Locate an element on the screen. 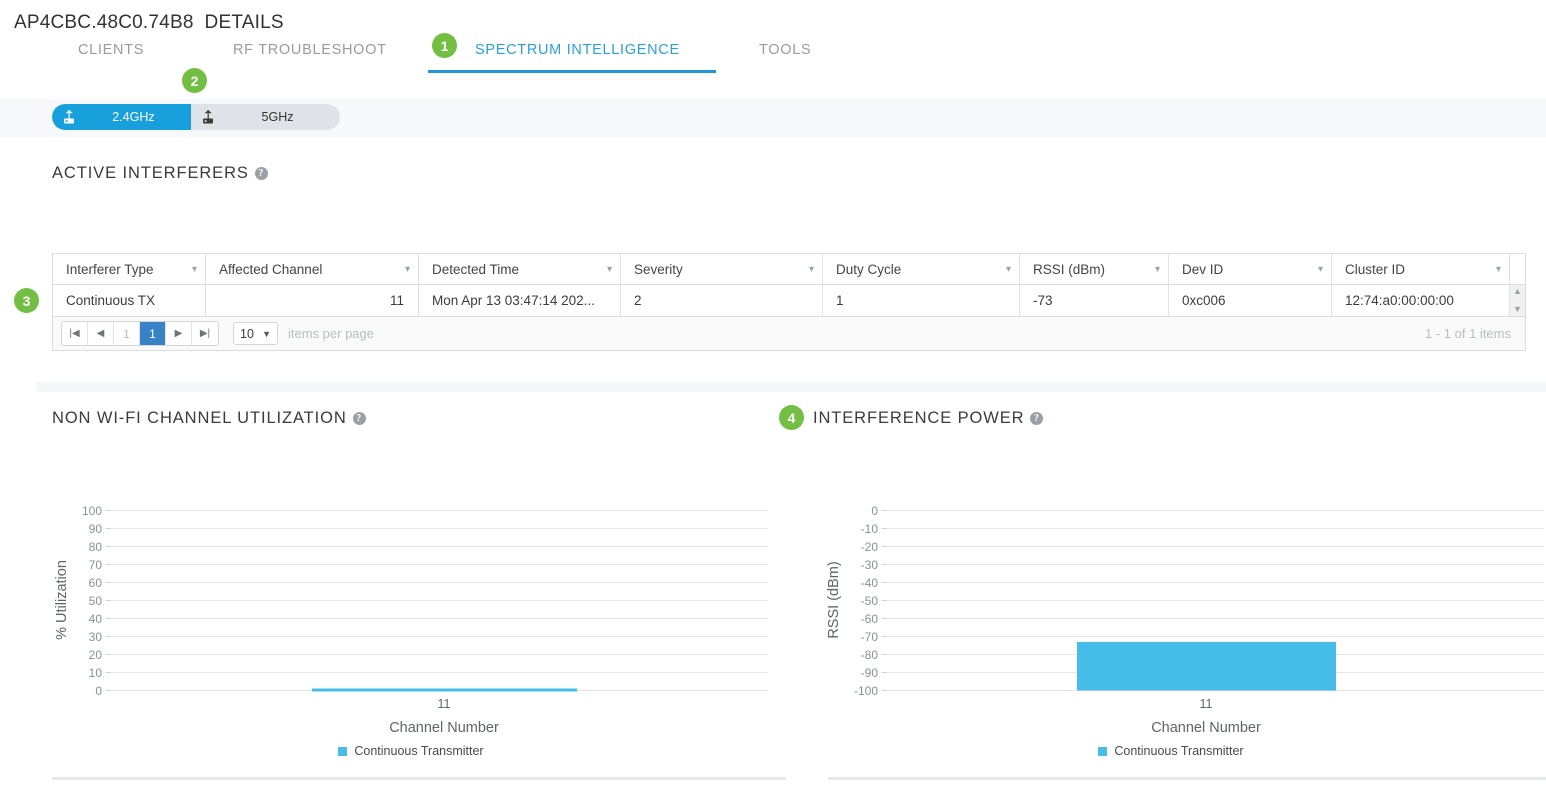  pager-first-button: |◀ is located at coordinates (75, 333).